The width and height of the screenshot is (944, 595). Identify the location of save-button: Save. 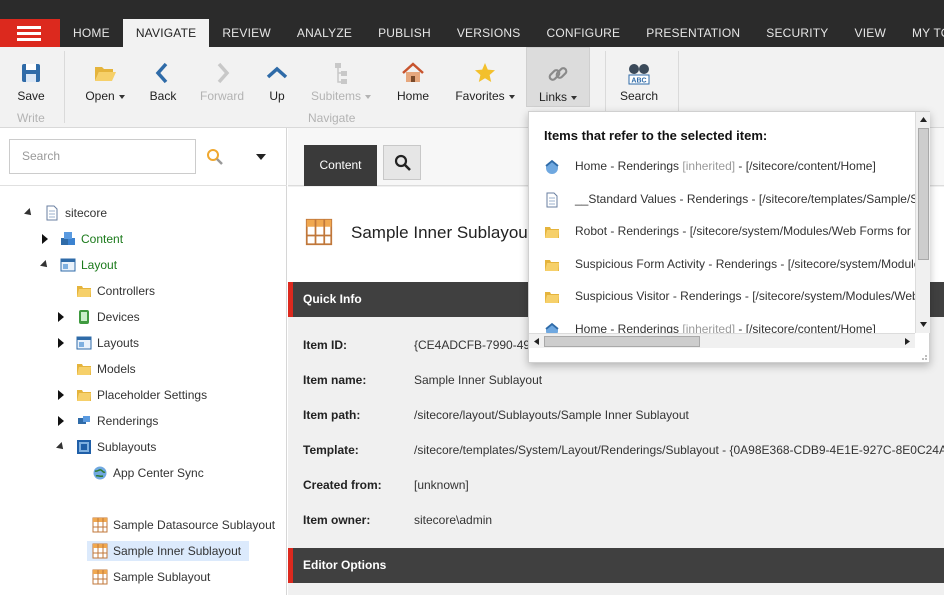
(31, 77).